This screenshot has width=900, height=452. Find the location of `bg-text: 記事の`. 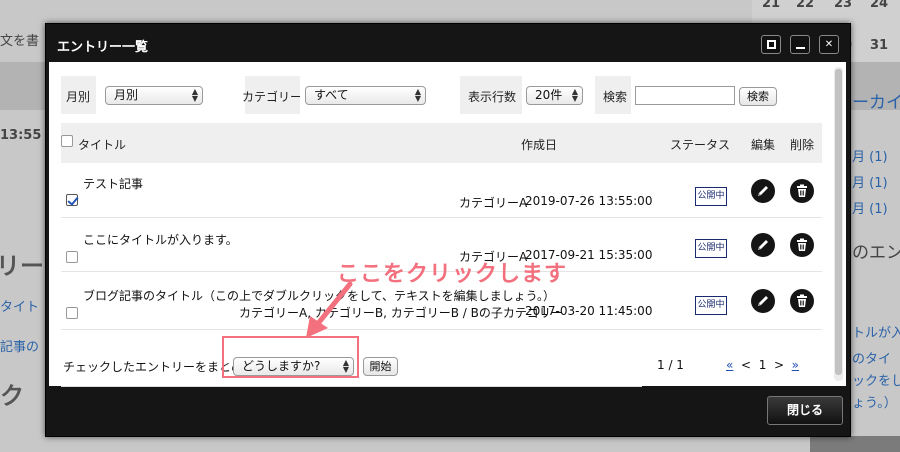

bg-text: 記事の is located at coordinates (20, 347).